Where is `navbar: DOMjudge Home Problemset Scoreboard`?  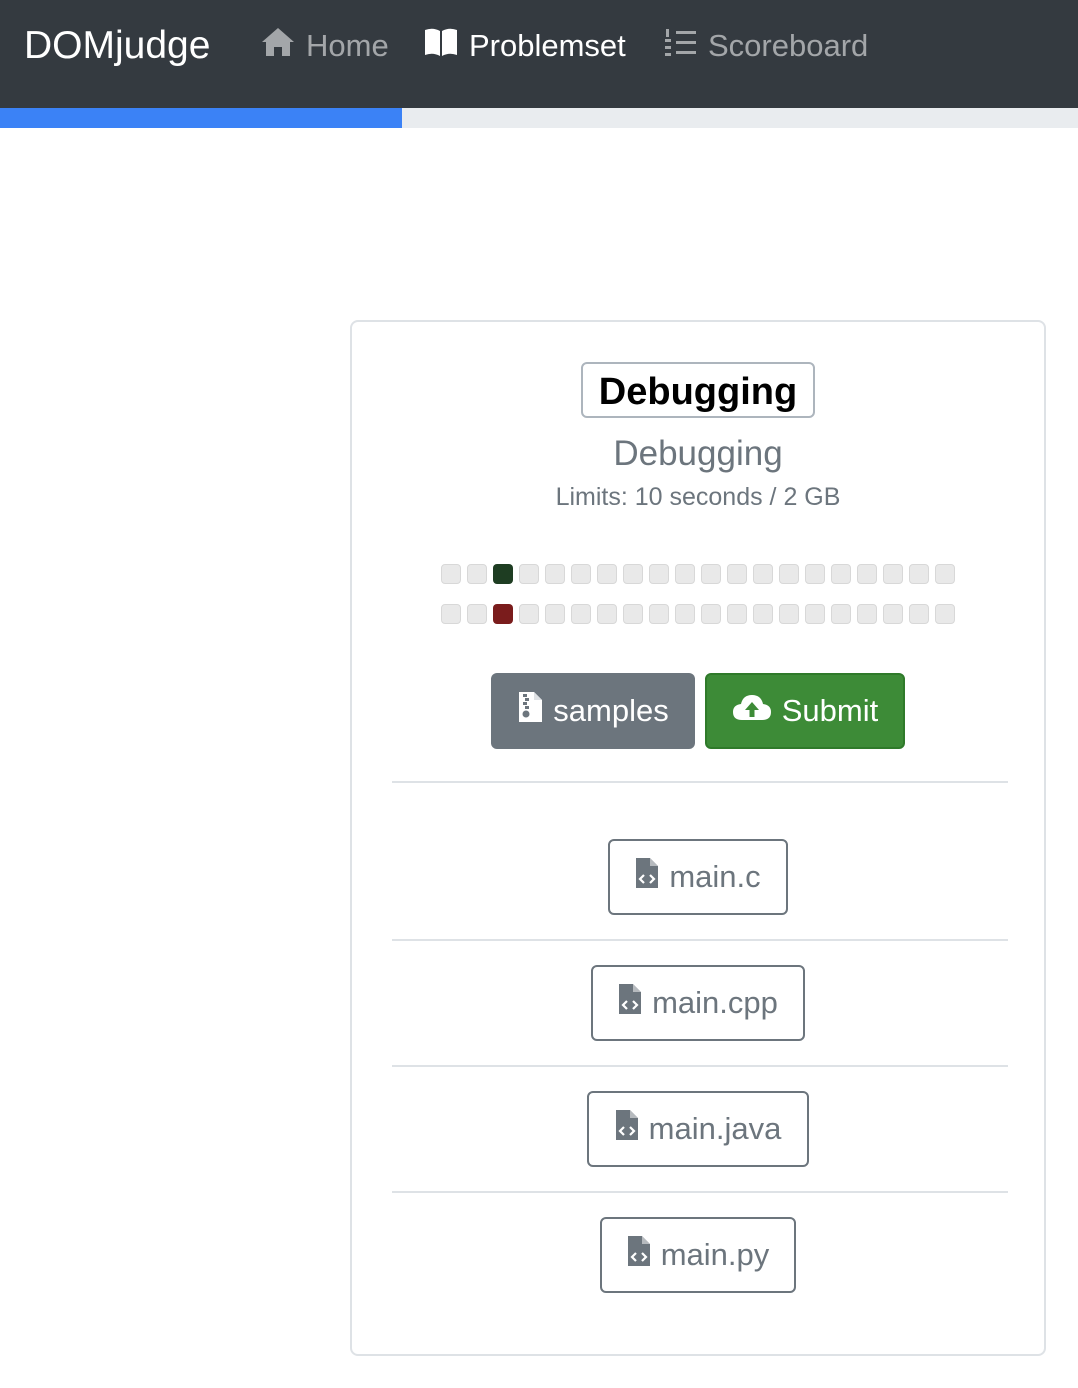 navbar: DOMjudge Home Problemset Scoreboard is located at coordinates (539, 54).